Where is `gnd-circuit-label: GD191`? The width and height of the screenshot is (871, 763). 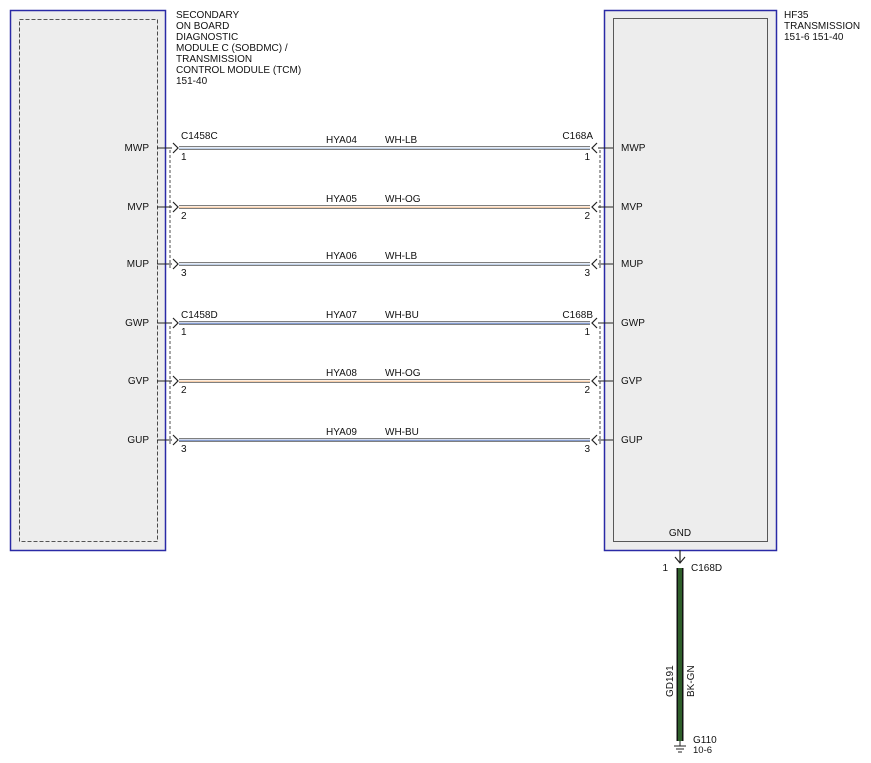
gnd-circuit-label: GD191 is located at coordinates (670, 681).